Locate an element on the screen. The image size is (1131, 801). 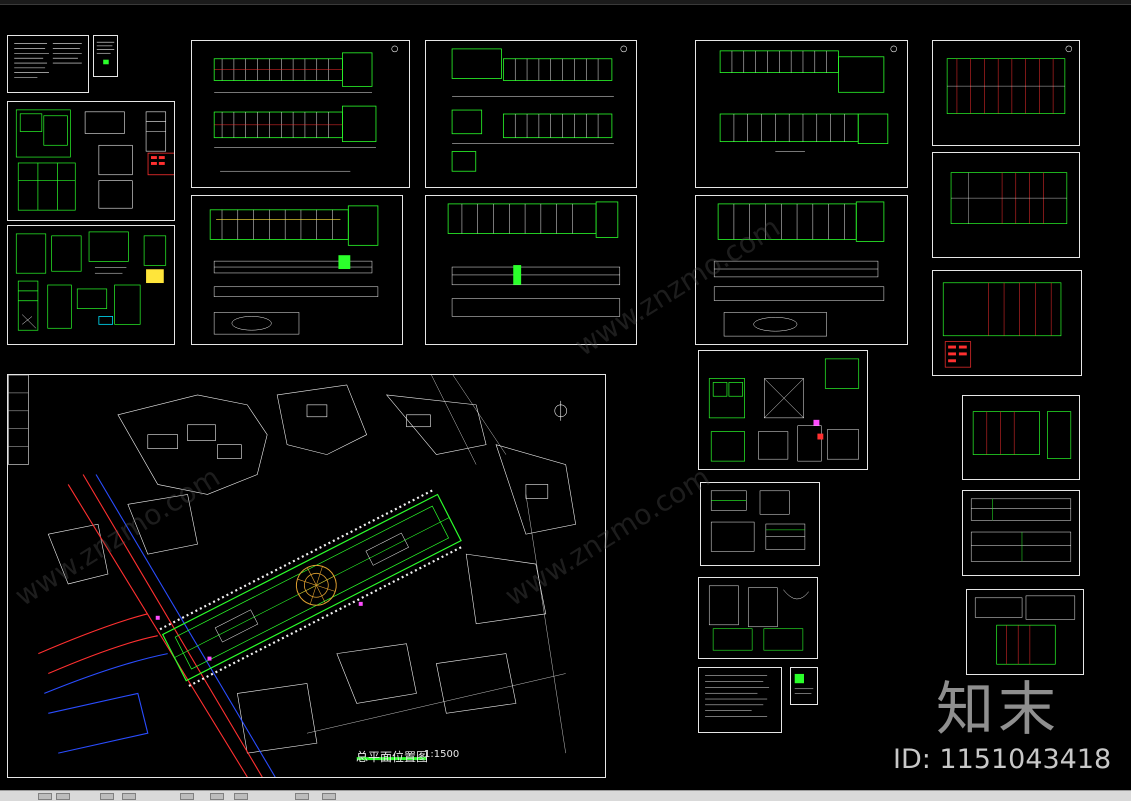
details-drawing-c is located at coordinates (784, 410).